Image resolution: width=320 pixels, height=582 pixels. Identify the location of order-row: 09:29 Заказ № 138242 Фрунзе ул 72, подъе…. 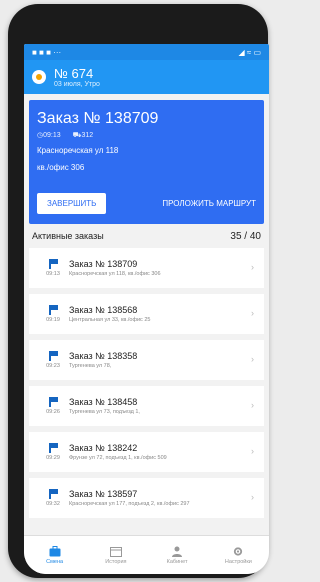
(146, 452).